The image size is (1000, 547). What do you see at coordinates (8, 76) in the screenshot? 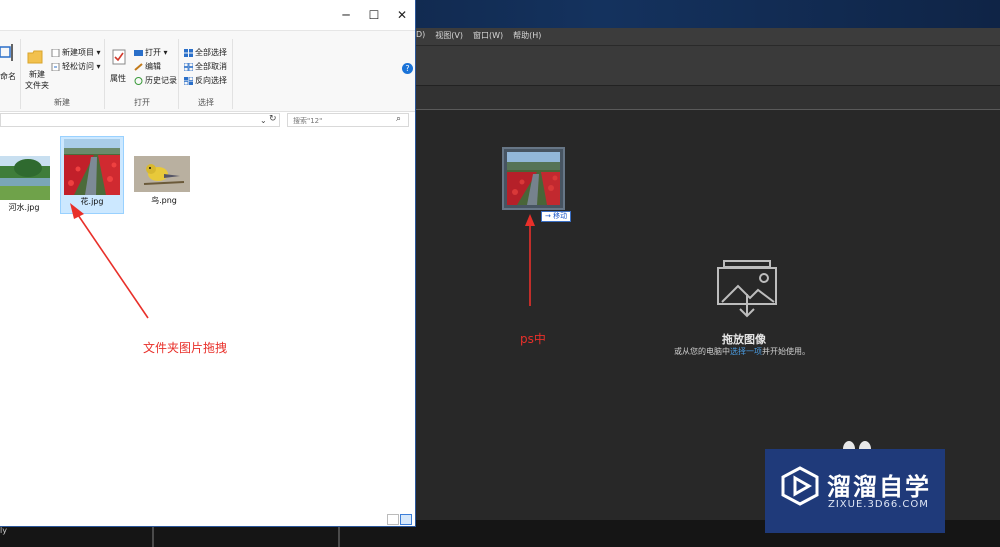
I see `rename-button: 命名` at bounding box center [8, 76].